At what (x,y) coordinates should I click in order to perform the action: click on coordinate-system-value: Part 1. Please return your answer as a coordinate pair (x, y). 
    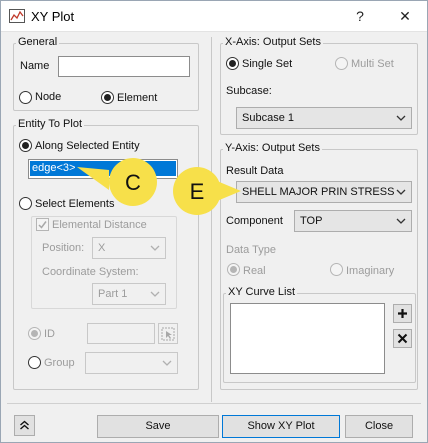
    Looking at the image, I should click on (113, 294).